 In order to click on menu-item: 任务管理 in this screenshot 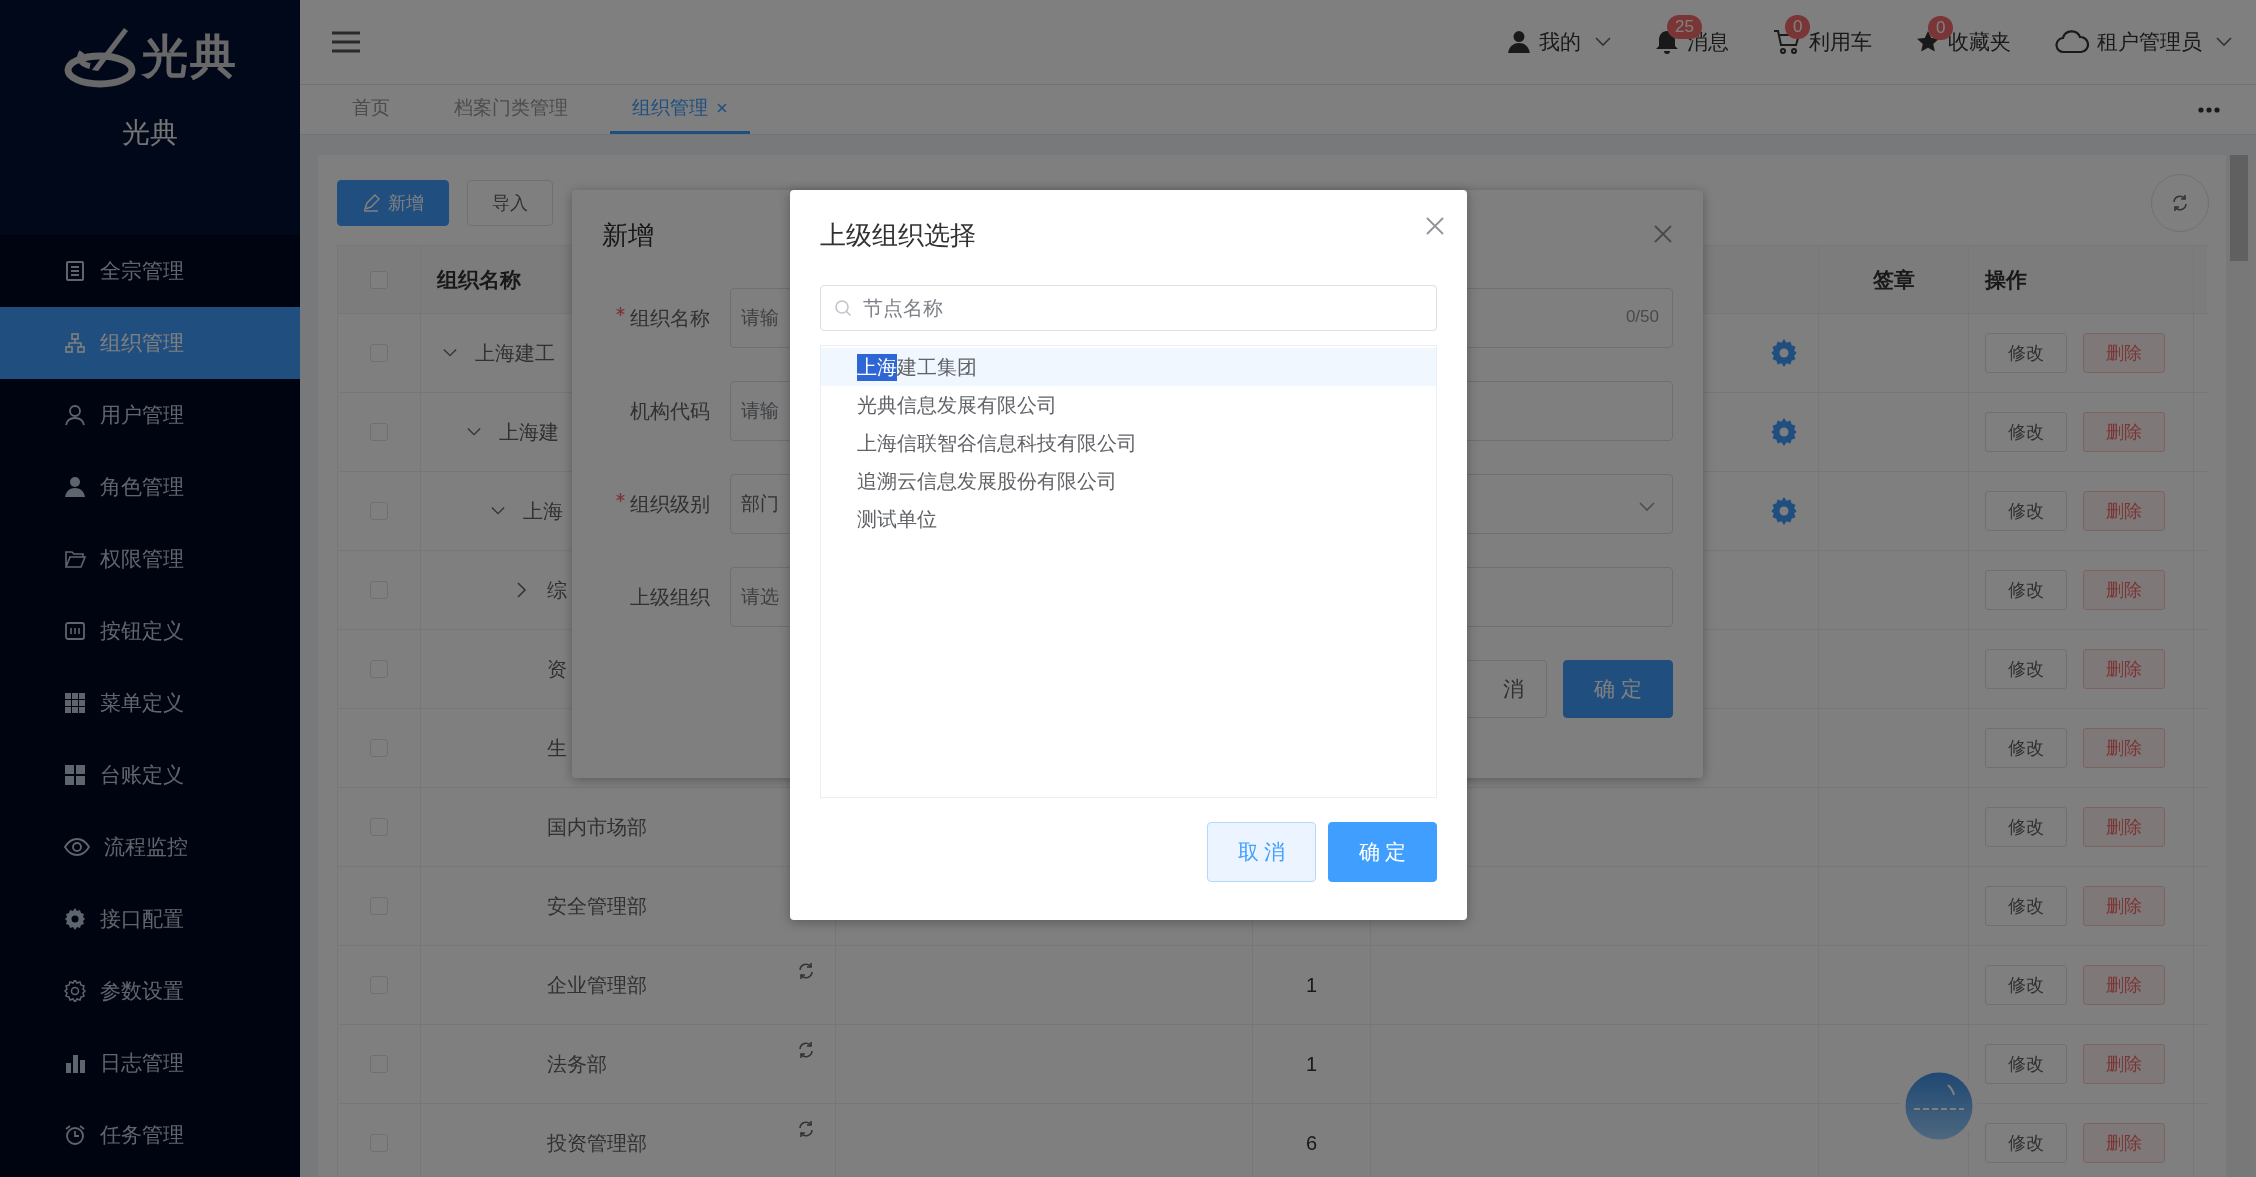, I will do `click(150, 1135)`.